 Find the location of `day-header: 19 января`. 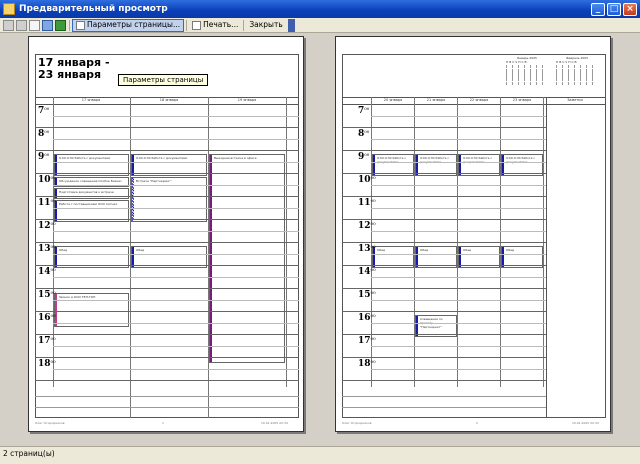

day-header: 19 января is located at coordinates (247, 100).